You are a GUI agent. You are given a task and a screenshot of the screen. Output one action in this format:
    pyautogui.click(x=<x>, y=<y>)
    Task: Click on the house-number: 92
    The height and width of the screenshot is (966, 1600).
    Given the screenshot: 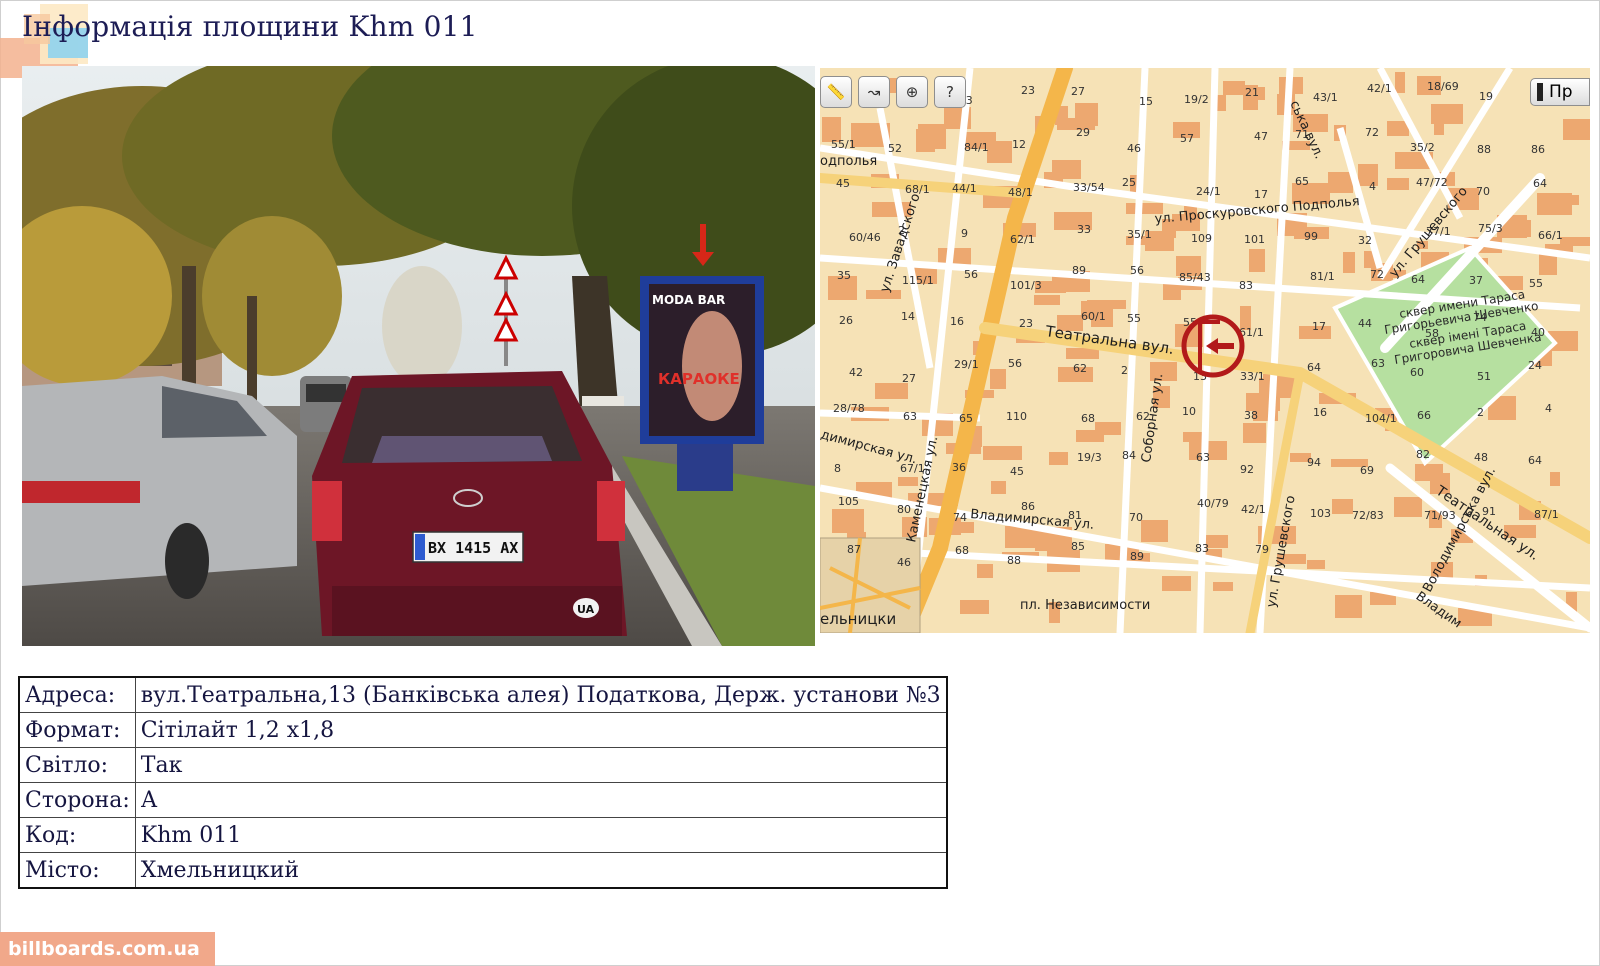 What is the action you would take?
    pyautogui.click(x=1247, y=469)
    